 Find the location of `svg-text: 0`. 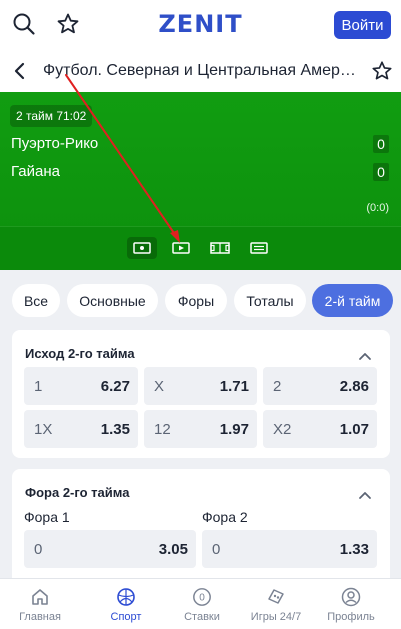

svg-text: 0 is located at coordinates (202, 598).